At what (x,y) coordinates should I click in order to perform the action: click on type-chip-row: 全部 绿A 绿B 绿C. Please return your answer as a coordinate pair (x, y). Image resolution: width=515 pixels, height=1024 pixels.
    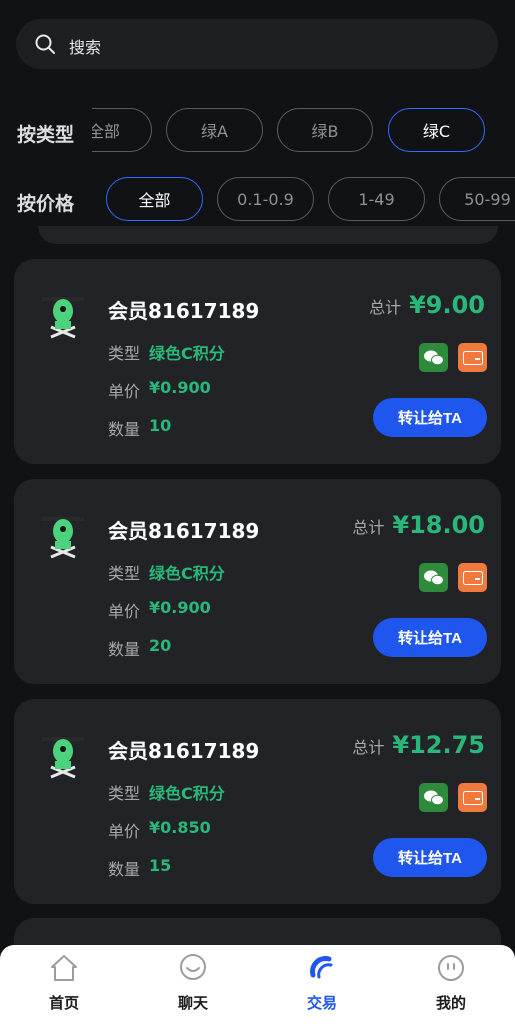
    Looking at the image, I should click on (303, 131).